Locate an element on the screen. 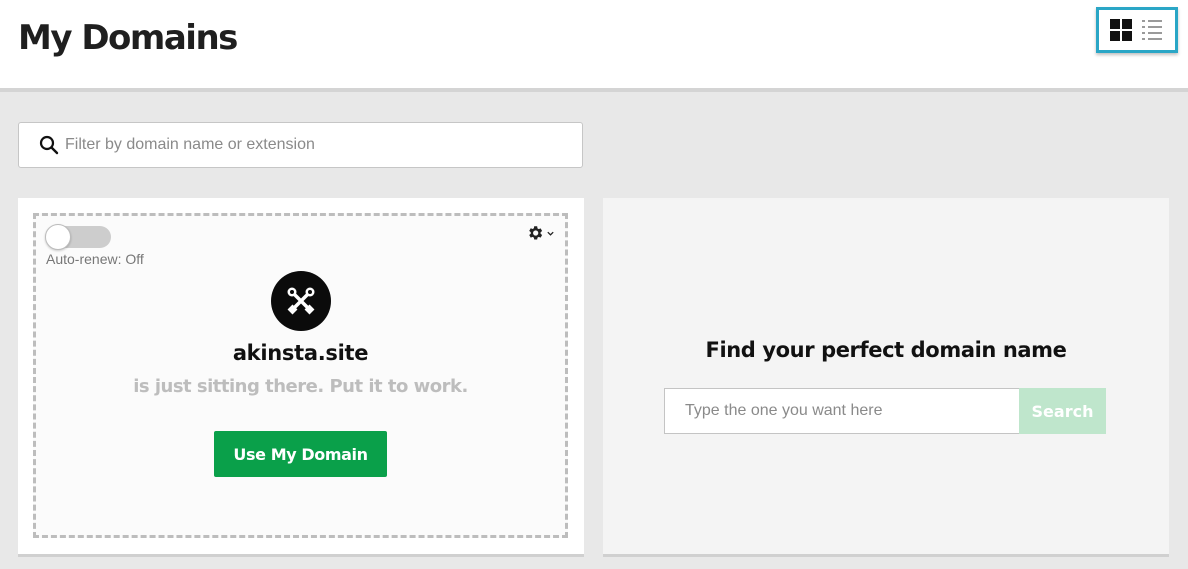 Image resolution: width=1188 pixels, height=569 pixels. tools-icon is located at coordinates (301, 301).